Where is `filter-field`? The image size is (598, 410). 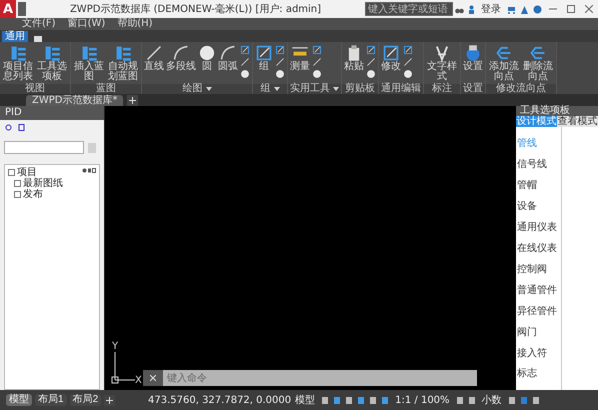 filter-field is located at coordinates (44, 147).